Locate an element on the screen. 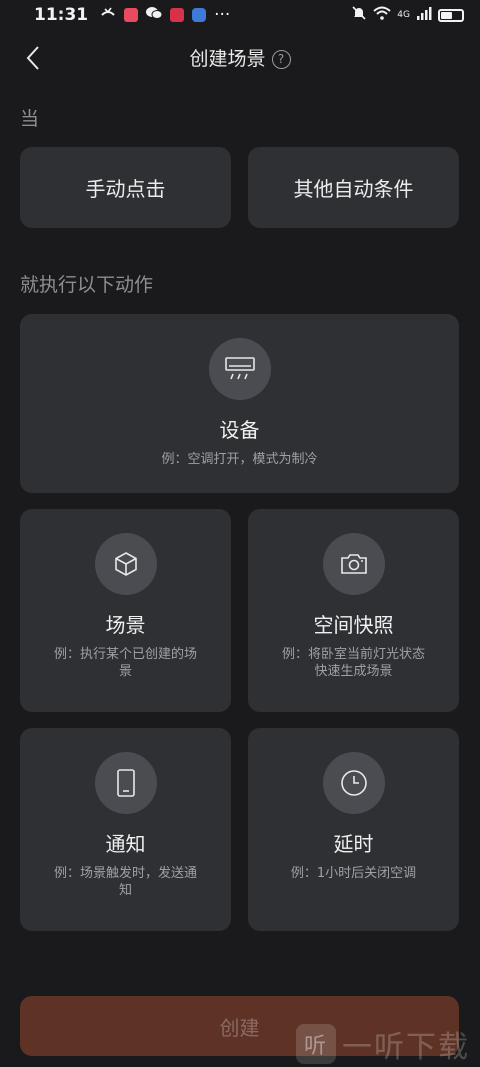  watermark-text: 一听下载 is located at coordinates (406, 1047).